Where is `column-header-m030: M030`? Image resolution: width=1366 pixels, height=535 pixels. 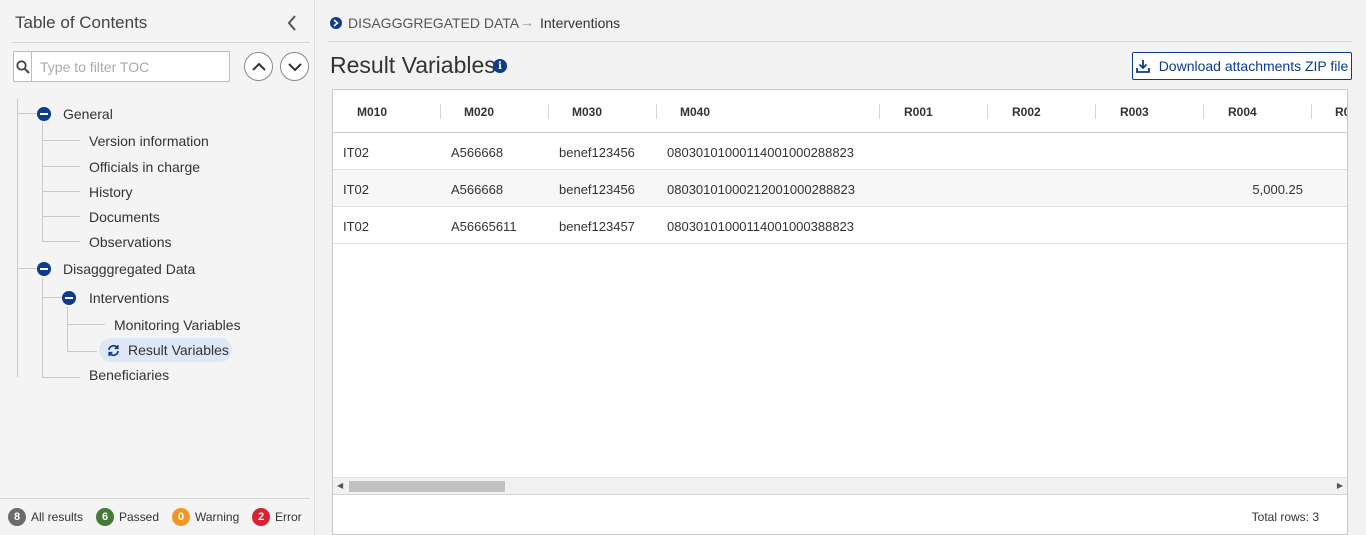 column-header-m030: M030 is located at coordinates (587, 112).